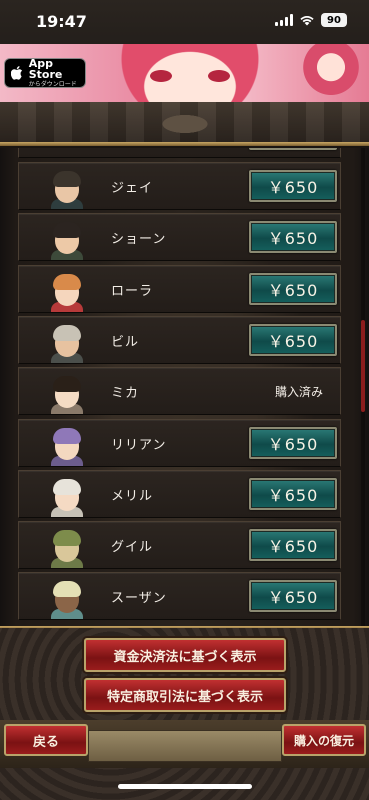 The width and height of the screenshot is (369, 800). I want to click on character-name: グイル, so click(132, 548).